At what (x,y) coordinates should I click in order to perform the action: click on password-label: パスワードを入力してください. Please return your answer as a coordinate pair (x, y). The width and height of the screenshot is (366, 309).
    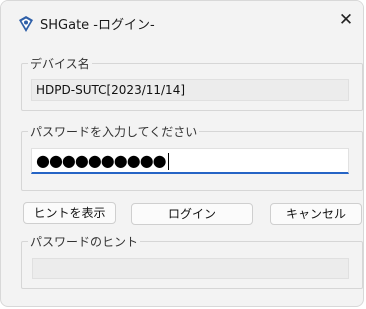
    Looking at the image, I should click on (114, 131).